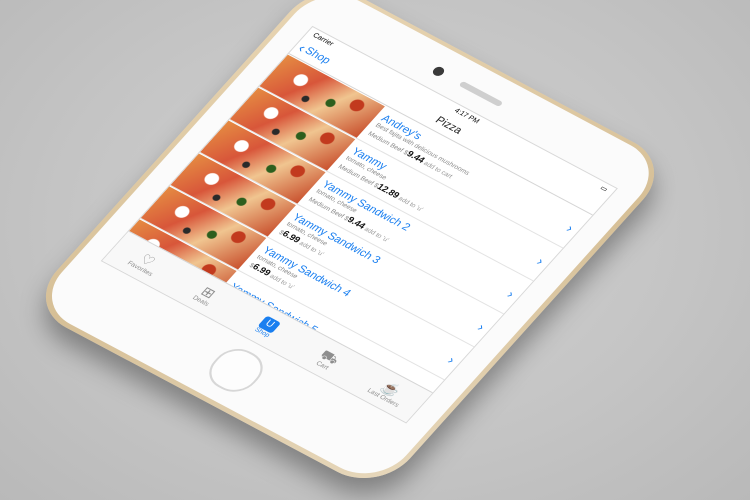 The height and width of the screenshot is (500, 750). What do you see at coordinates (236, 370) in the screenshot?
I see `home-button` at bounding box center [236, 370].